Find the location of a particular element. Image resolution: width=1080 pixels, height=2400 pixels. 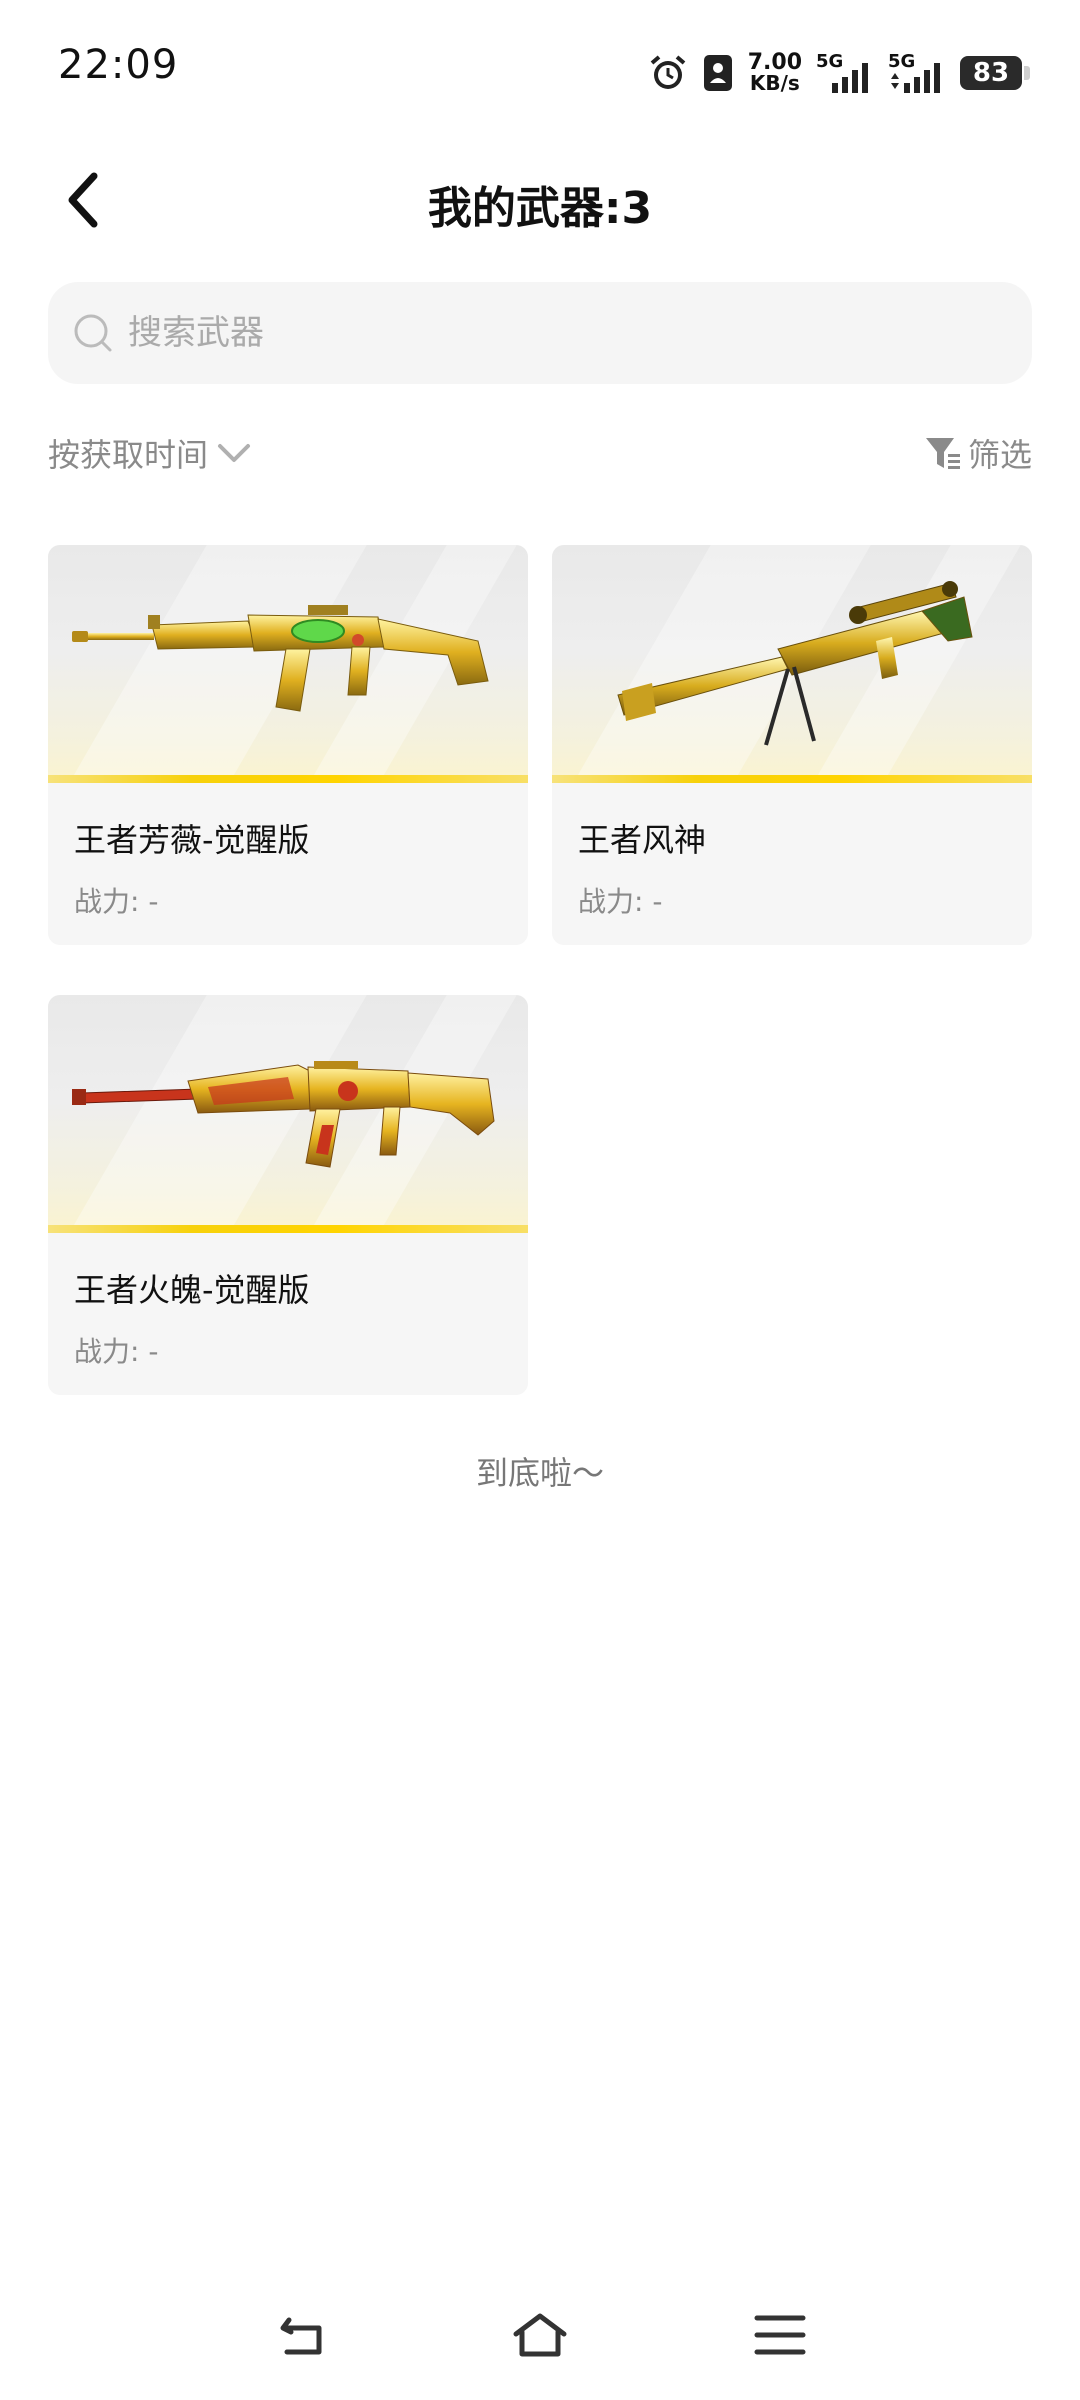

back-nav-icon is located at coordinates (301, 2336).